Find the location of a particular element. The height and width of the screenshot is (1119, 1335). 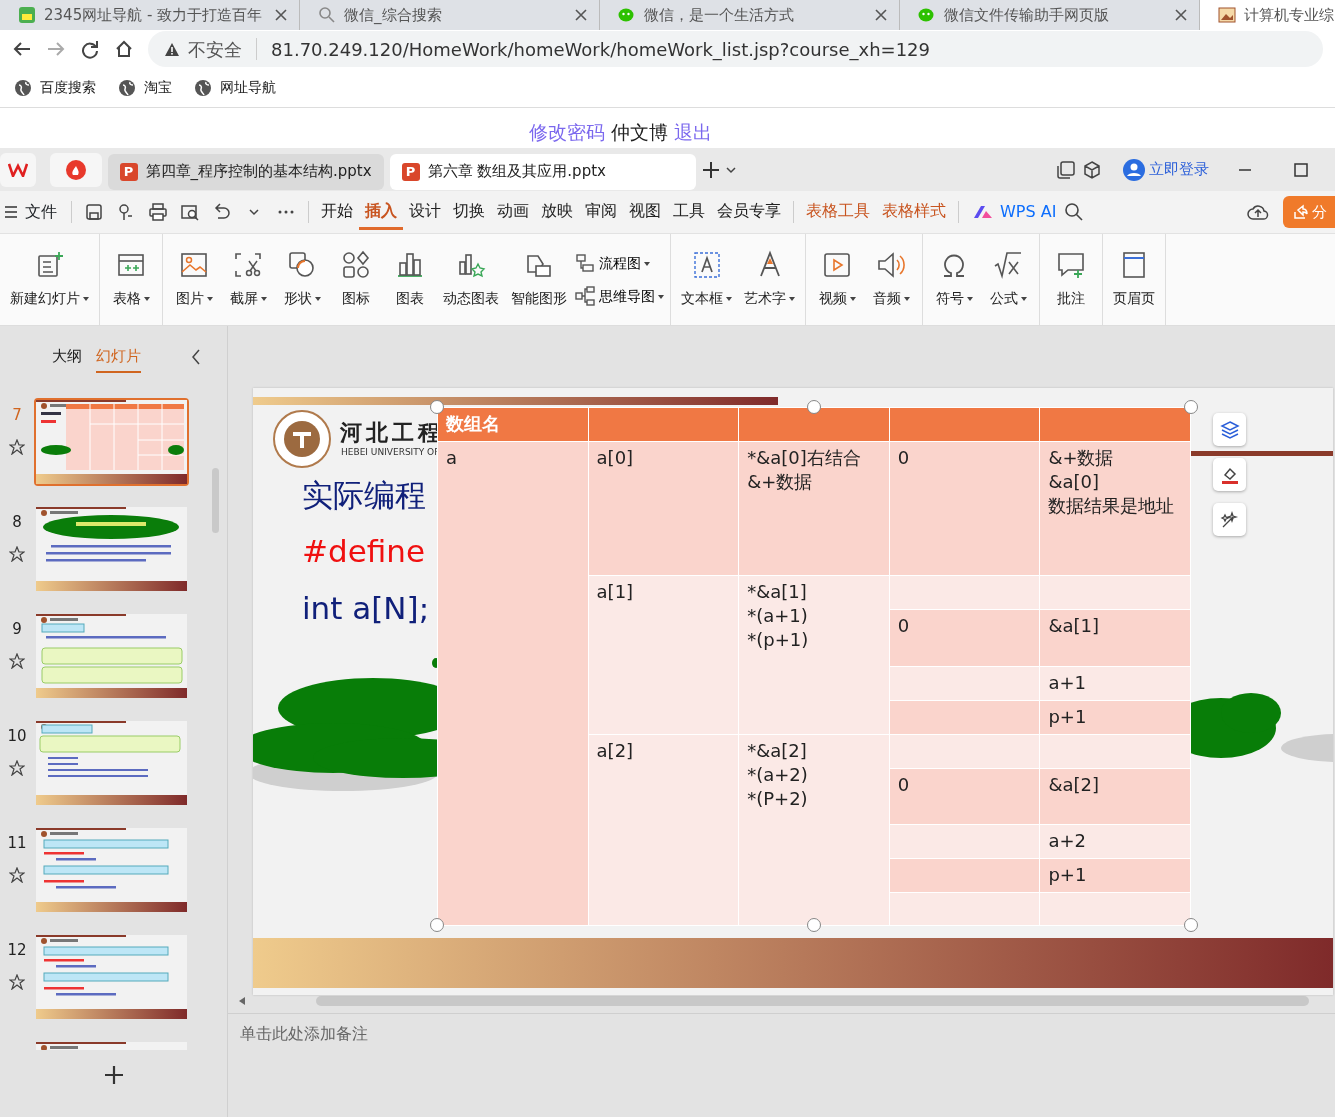

menu-tab: 设计 is located at coordinates (425, 212).